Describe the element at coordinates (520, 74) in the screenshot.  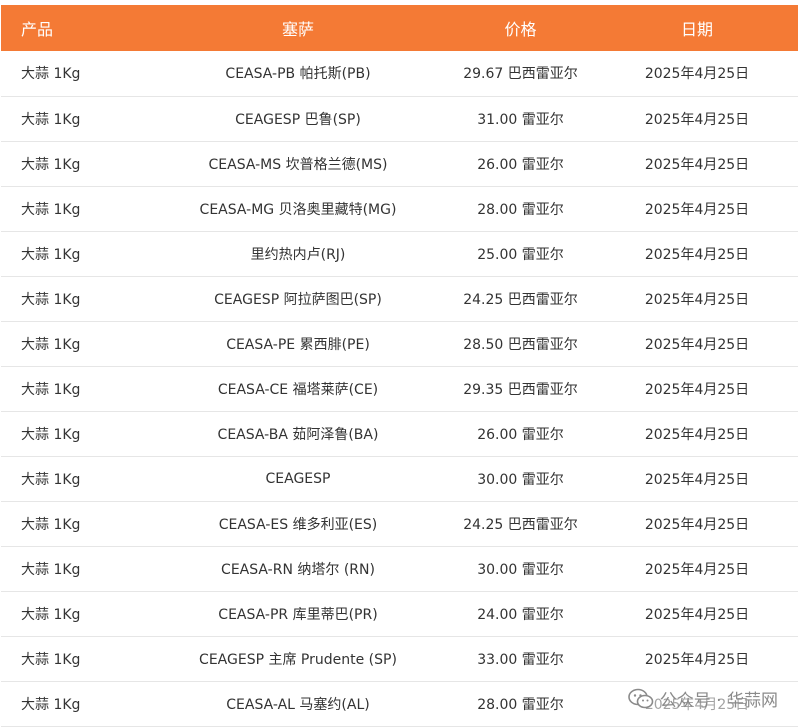
I see `cell-price: 29.67 巴西雷亚尔` at that location.